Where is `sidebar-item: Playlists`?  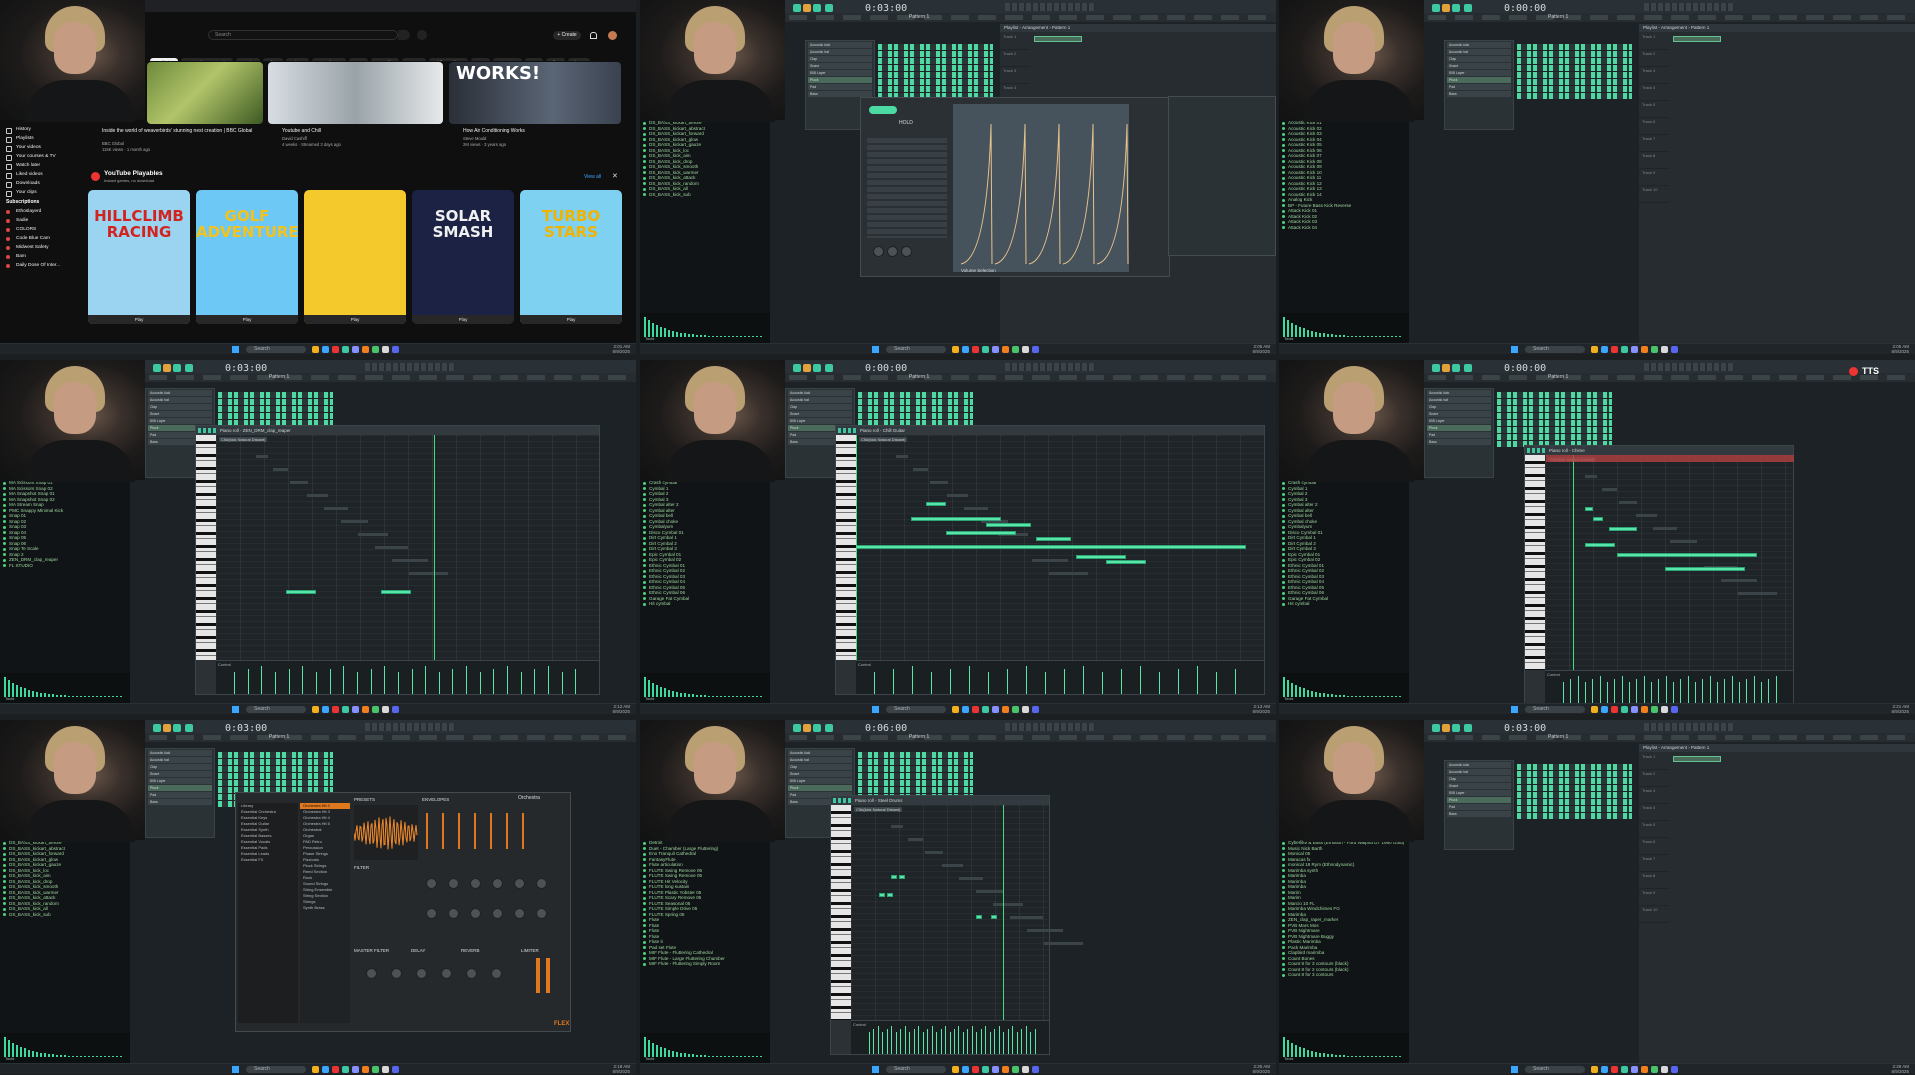
sidebar-item: Playlists is located at coordinates (45, 138).